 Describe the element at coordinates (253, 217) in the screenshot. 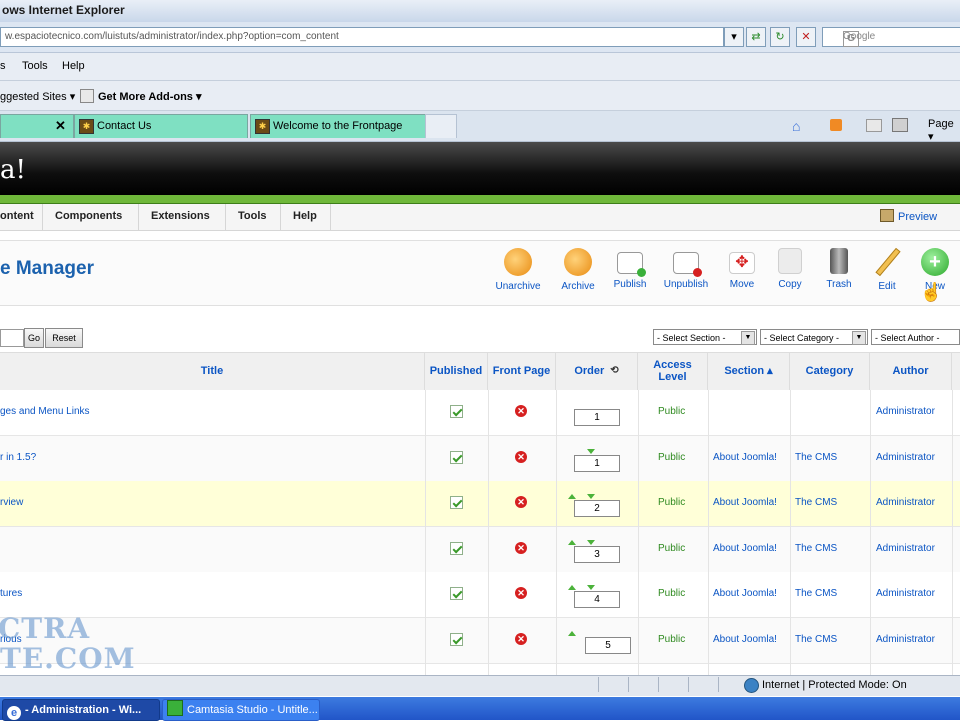

I see `admin-menu-tools: Tools` at that location.